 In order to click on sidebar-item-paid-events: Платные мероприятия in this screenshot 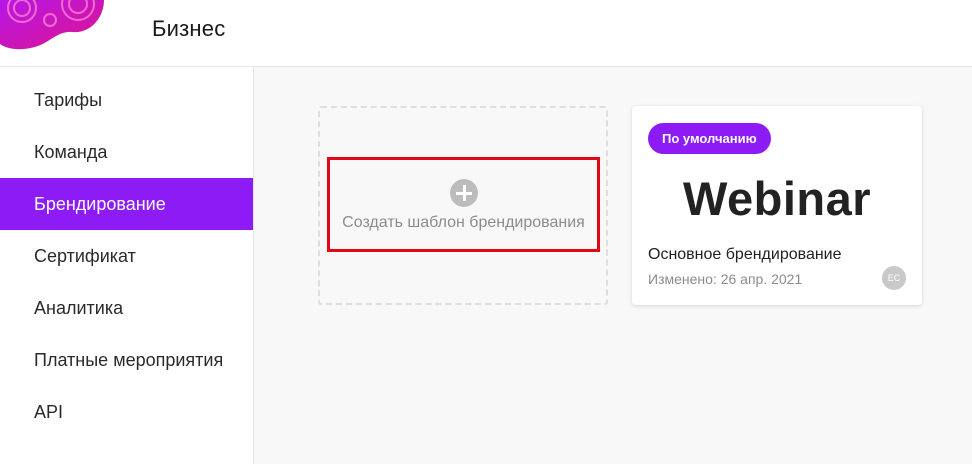, I will do `click(126, 360)`.